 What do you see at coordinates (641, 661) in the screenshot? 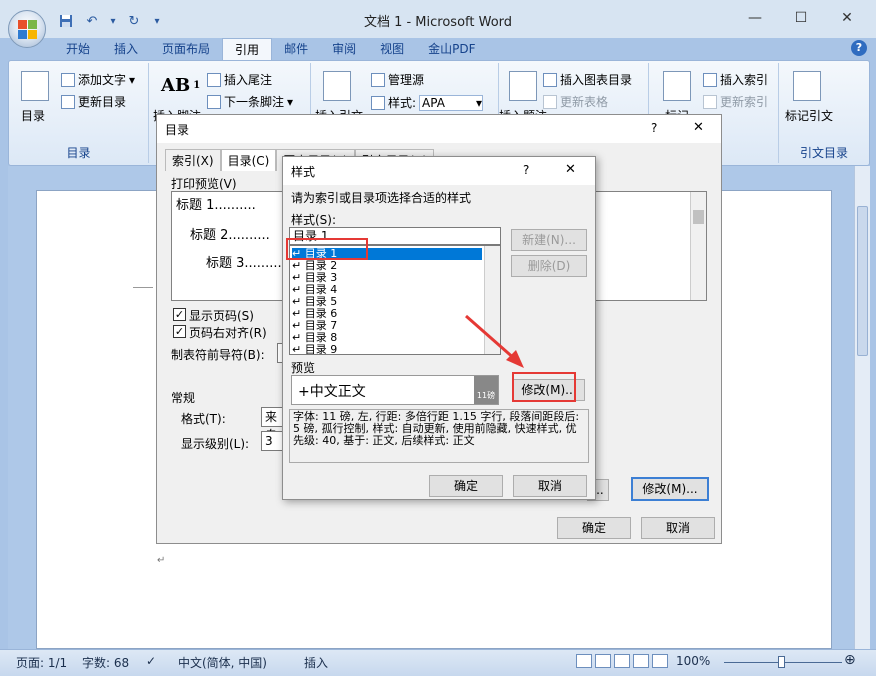
I see `outline-view-icon` at bounding box center [641, 661].